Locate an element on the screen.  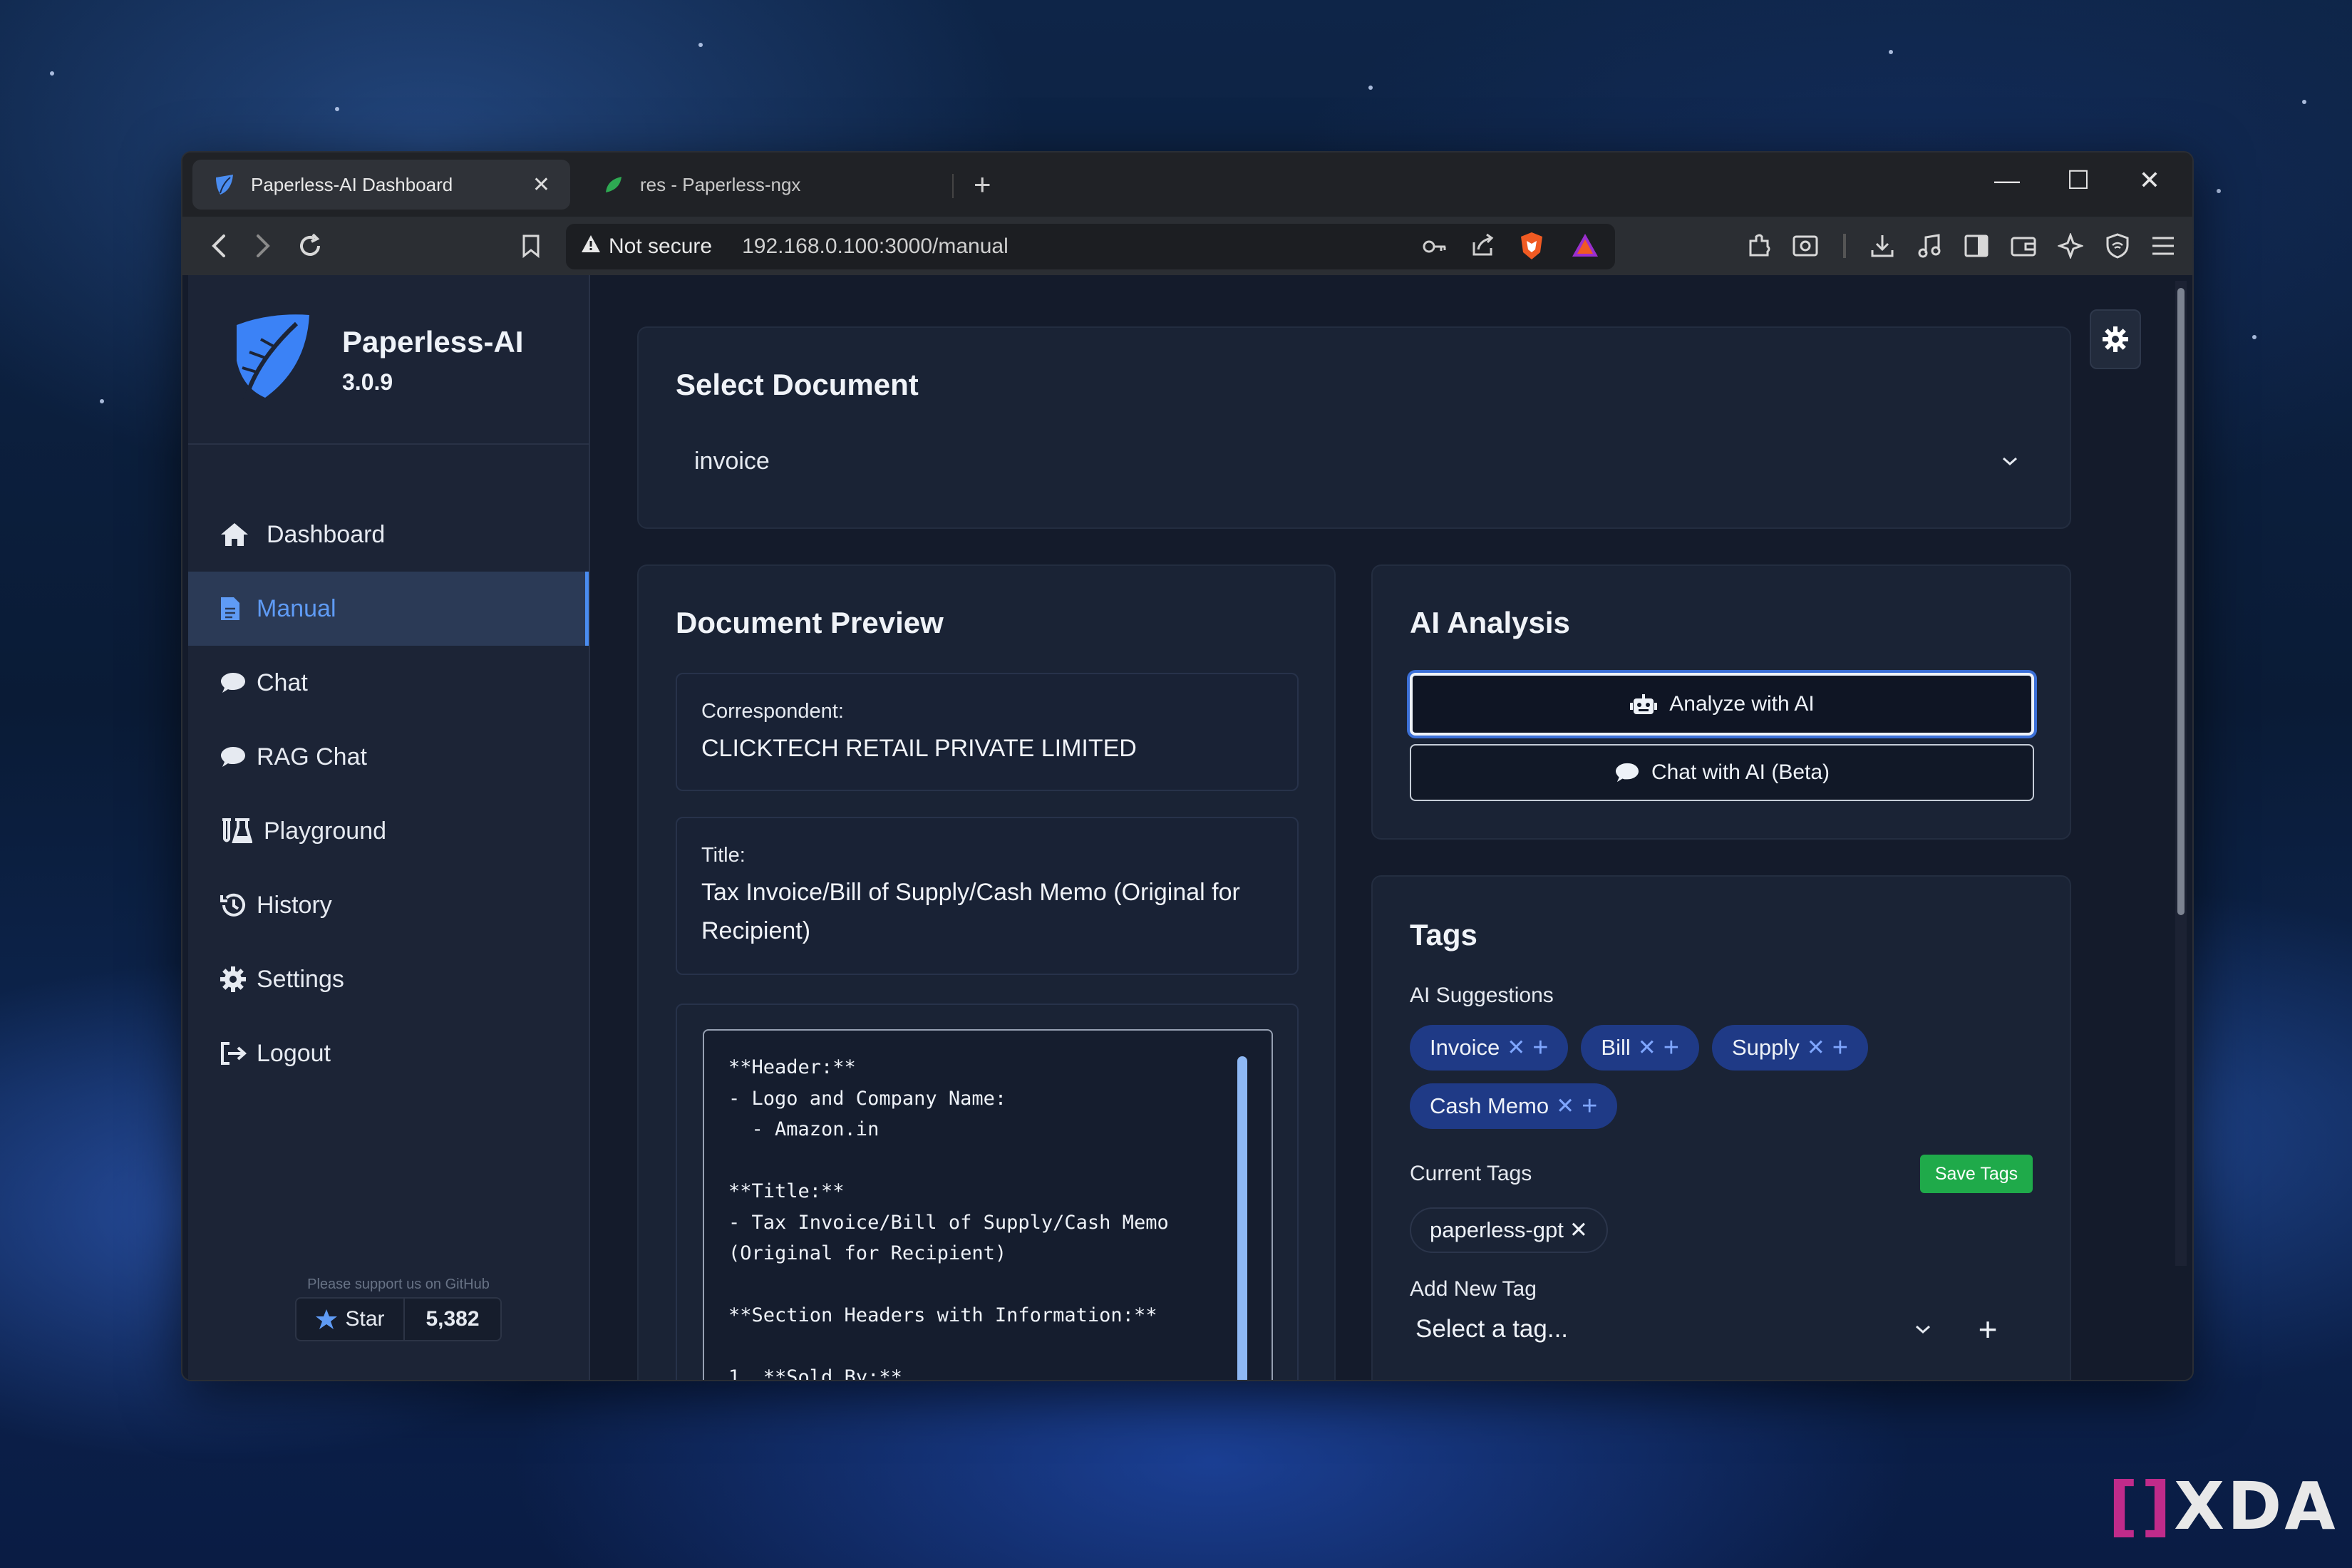
chip-label: Cash Memo is located at coordinates (1490, 1105).